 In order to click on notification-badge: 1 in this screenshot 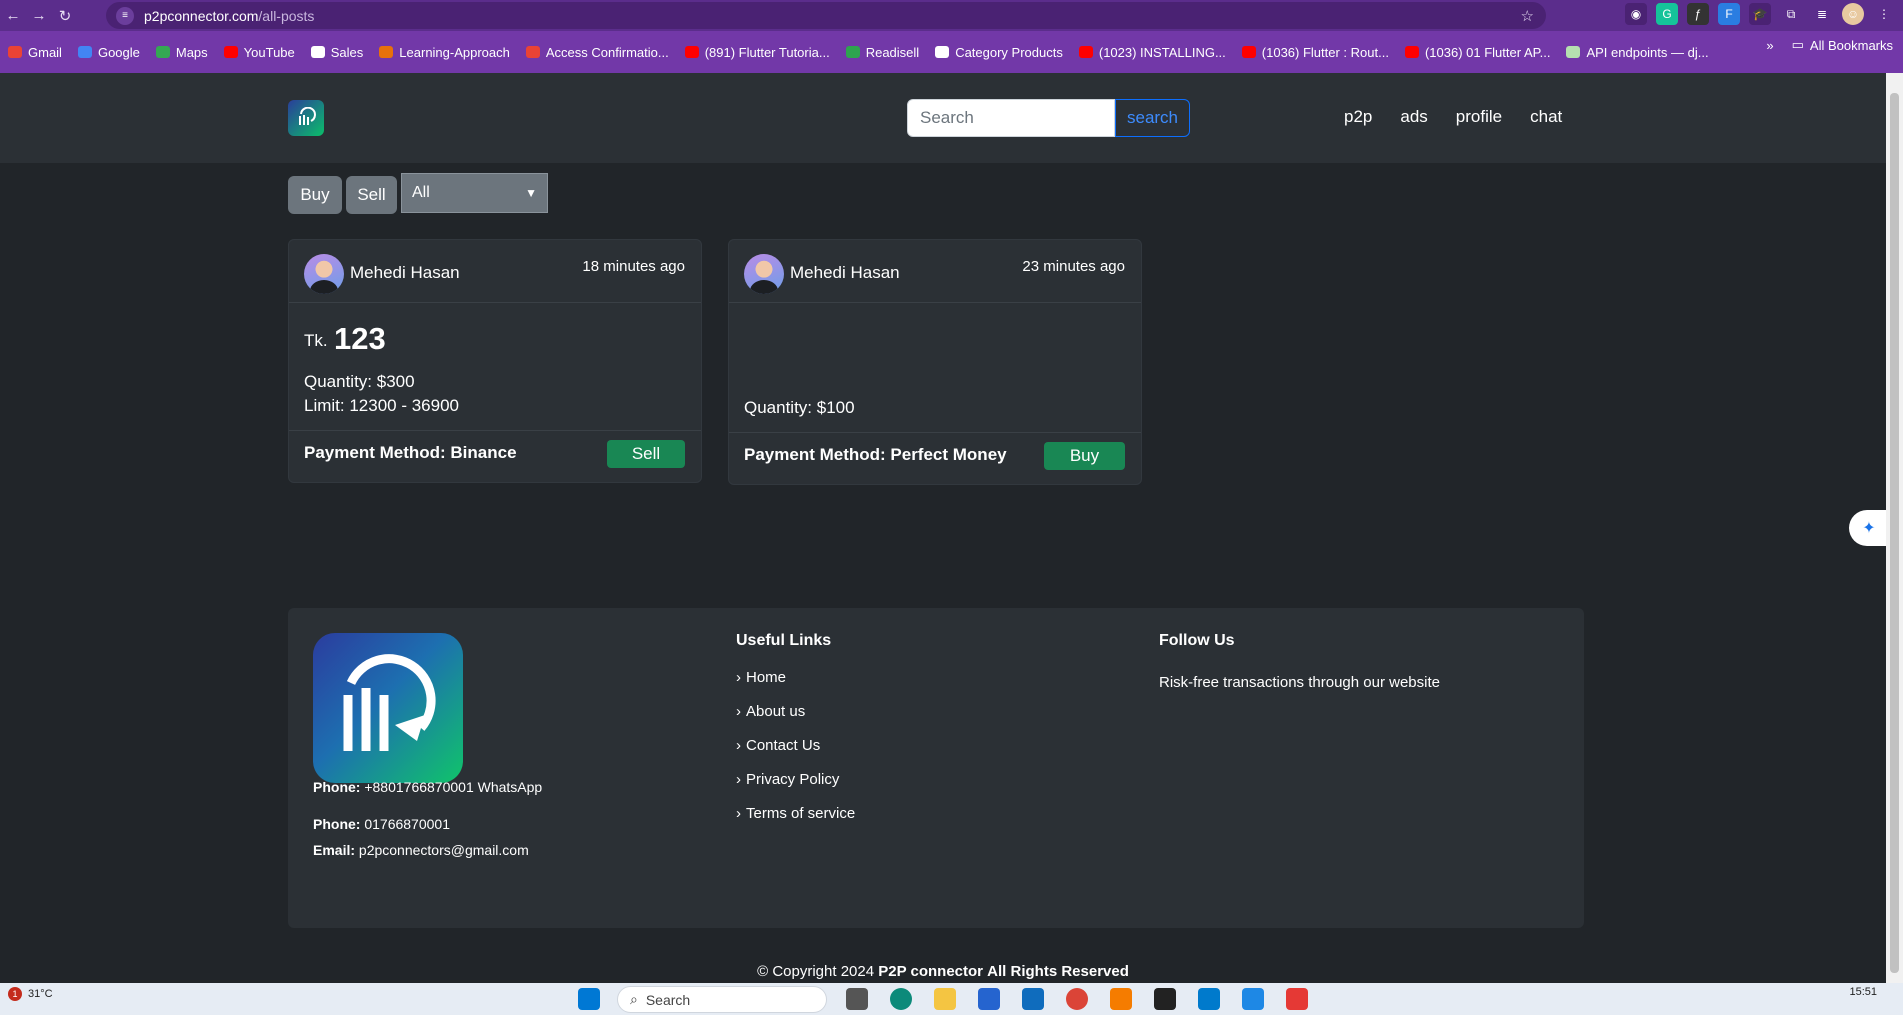, I will do `click(15, 994)`.